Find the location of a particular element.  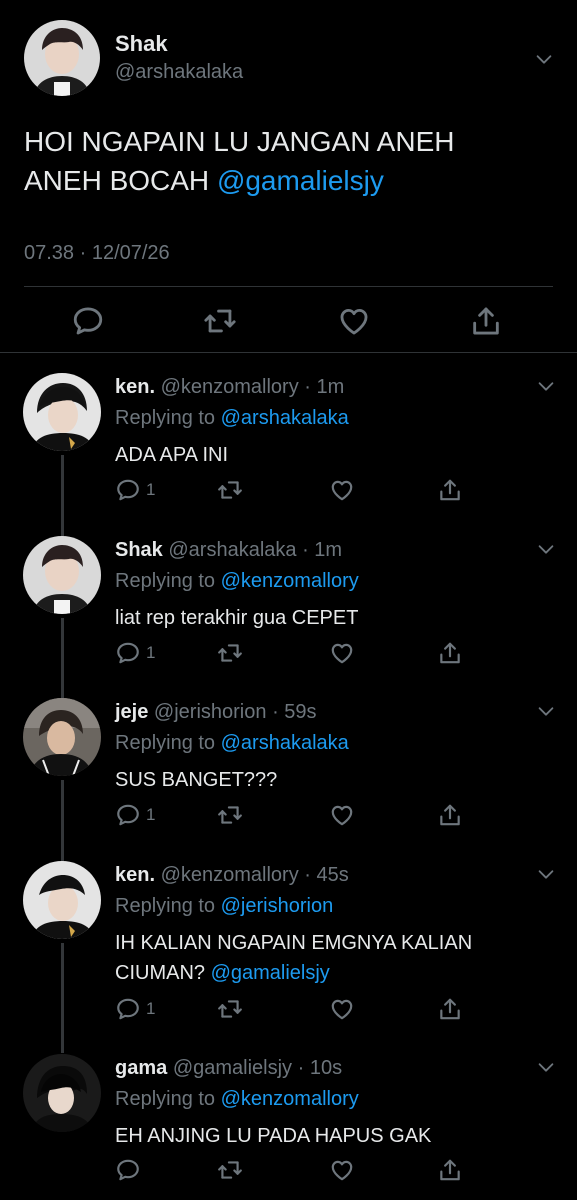

tweet-text-line1: HOI NGAPAIN LU JANGAN ANEH is located at coordinates (239, 141).